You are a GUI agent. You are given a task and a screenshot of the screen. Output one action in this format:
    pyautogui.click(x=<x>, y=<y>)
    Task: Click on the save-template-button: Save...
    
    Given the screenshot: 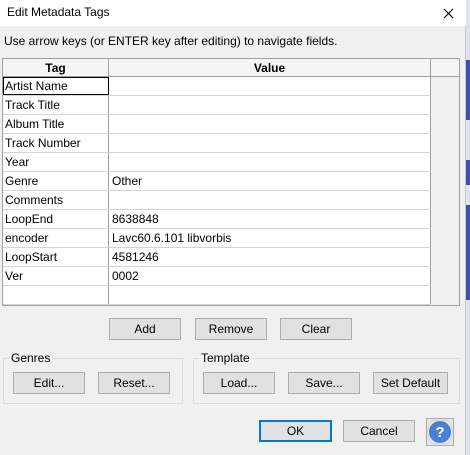 What is the action you would take?
    pyautogui.click(x=324, y=383)
    